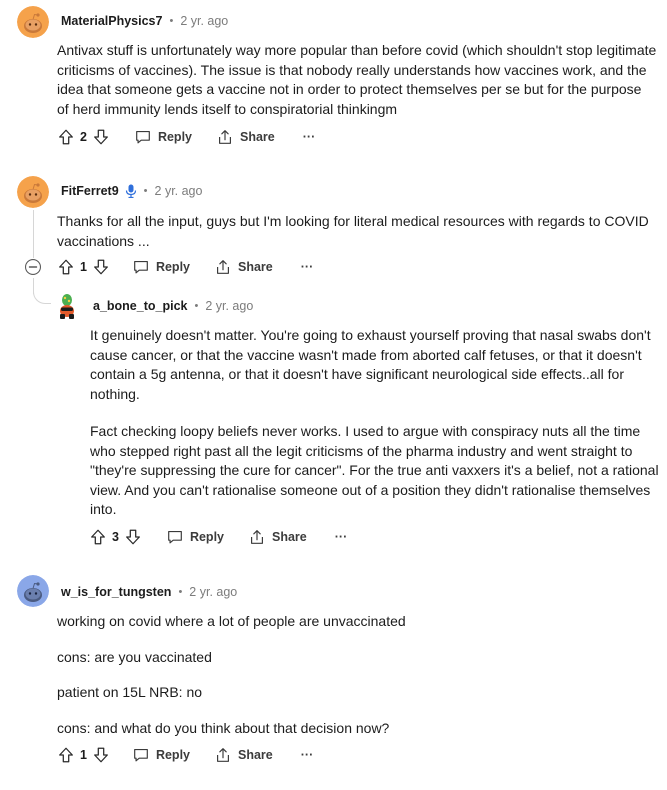 The image size is (667, 790). I want to click on username: a_bone_to_pick, so click(140, 306).